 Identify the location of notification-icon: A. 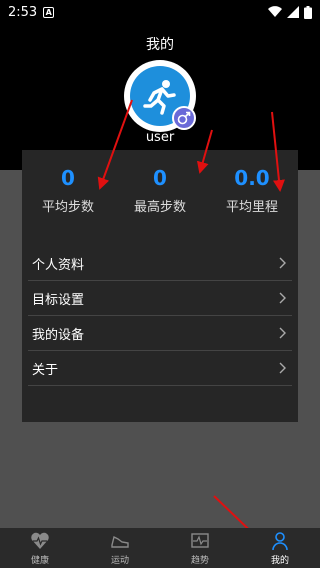
(49, 12).